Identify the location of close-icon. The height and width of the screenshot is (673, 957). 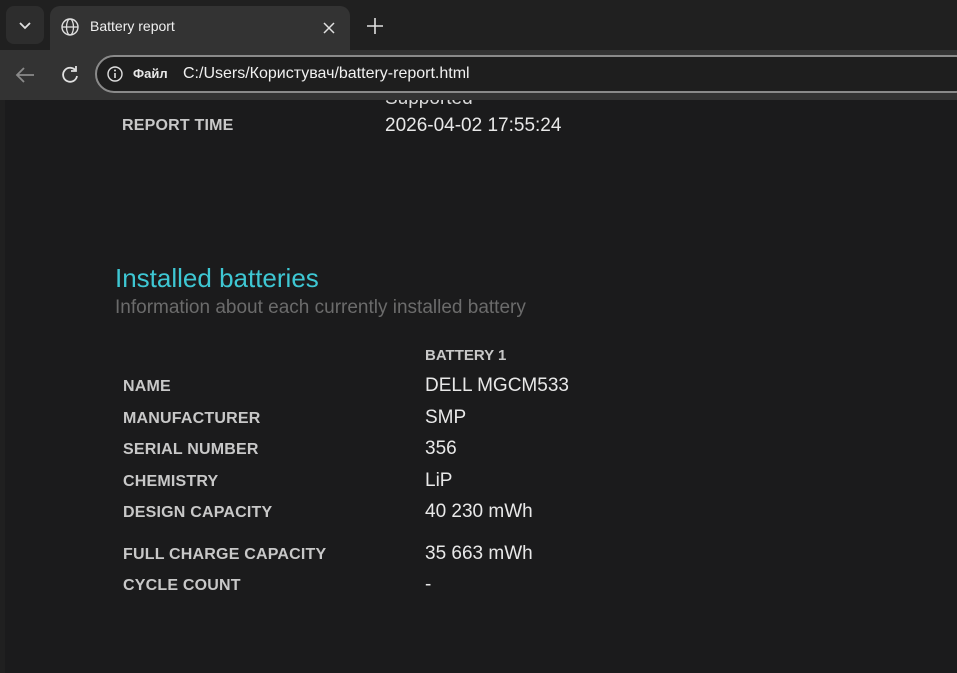
(329, 28).